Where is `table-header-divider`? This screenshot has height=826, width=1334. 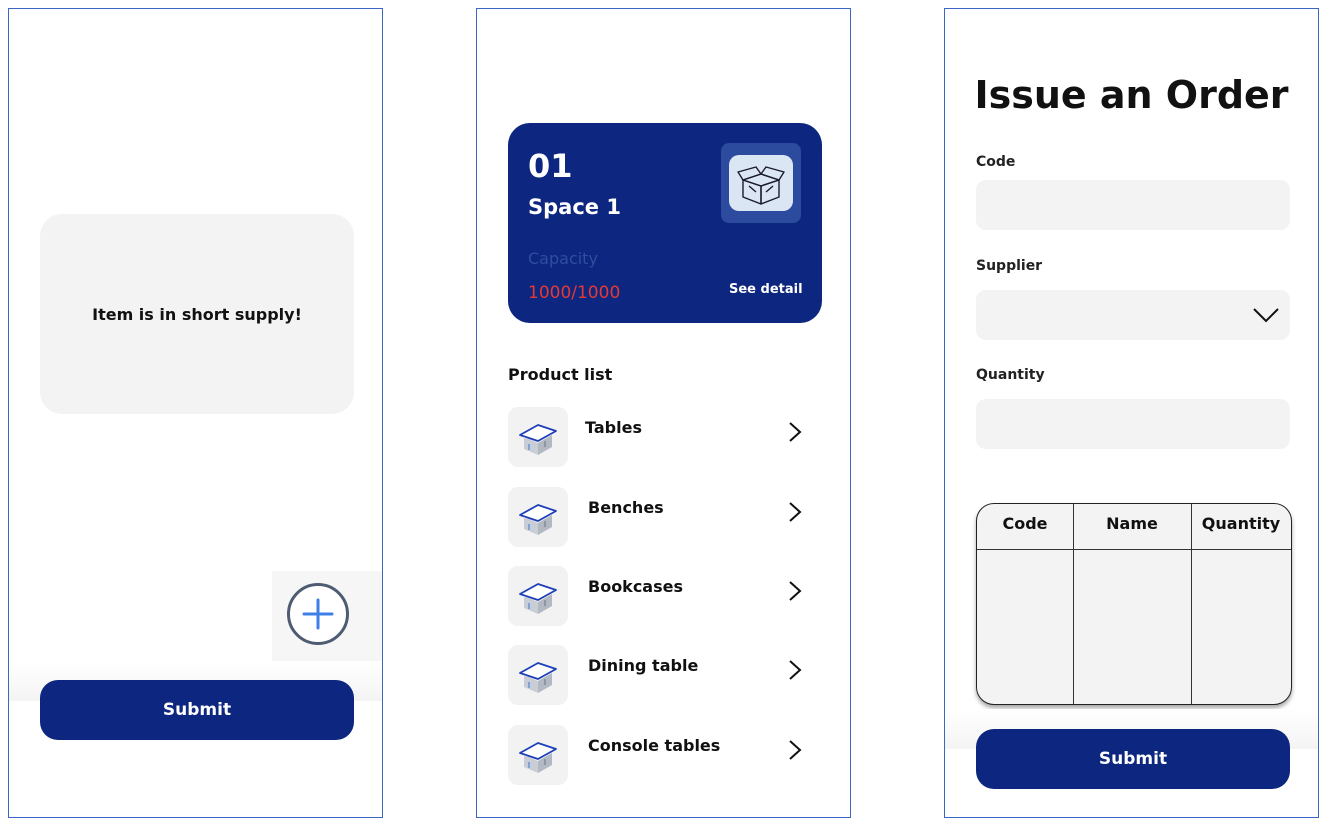 table-header-divider is located at coordinates (1134, 549).